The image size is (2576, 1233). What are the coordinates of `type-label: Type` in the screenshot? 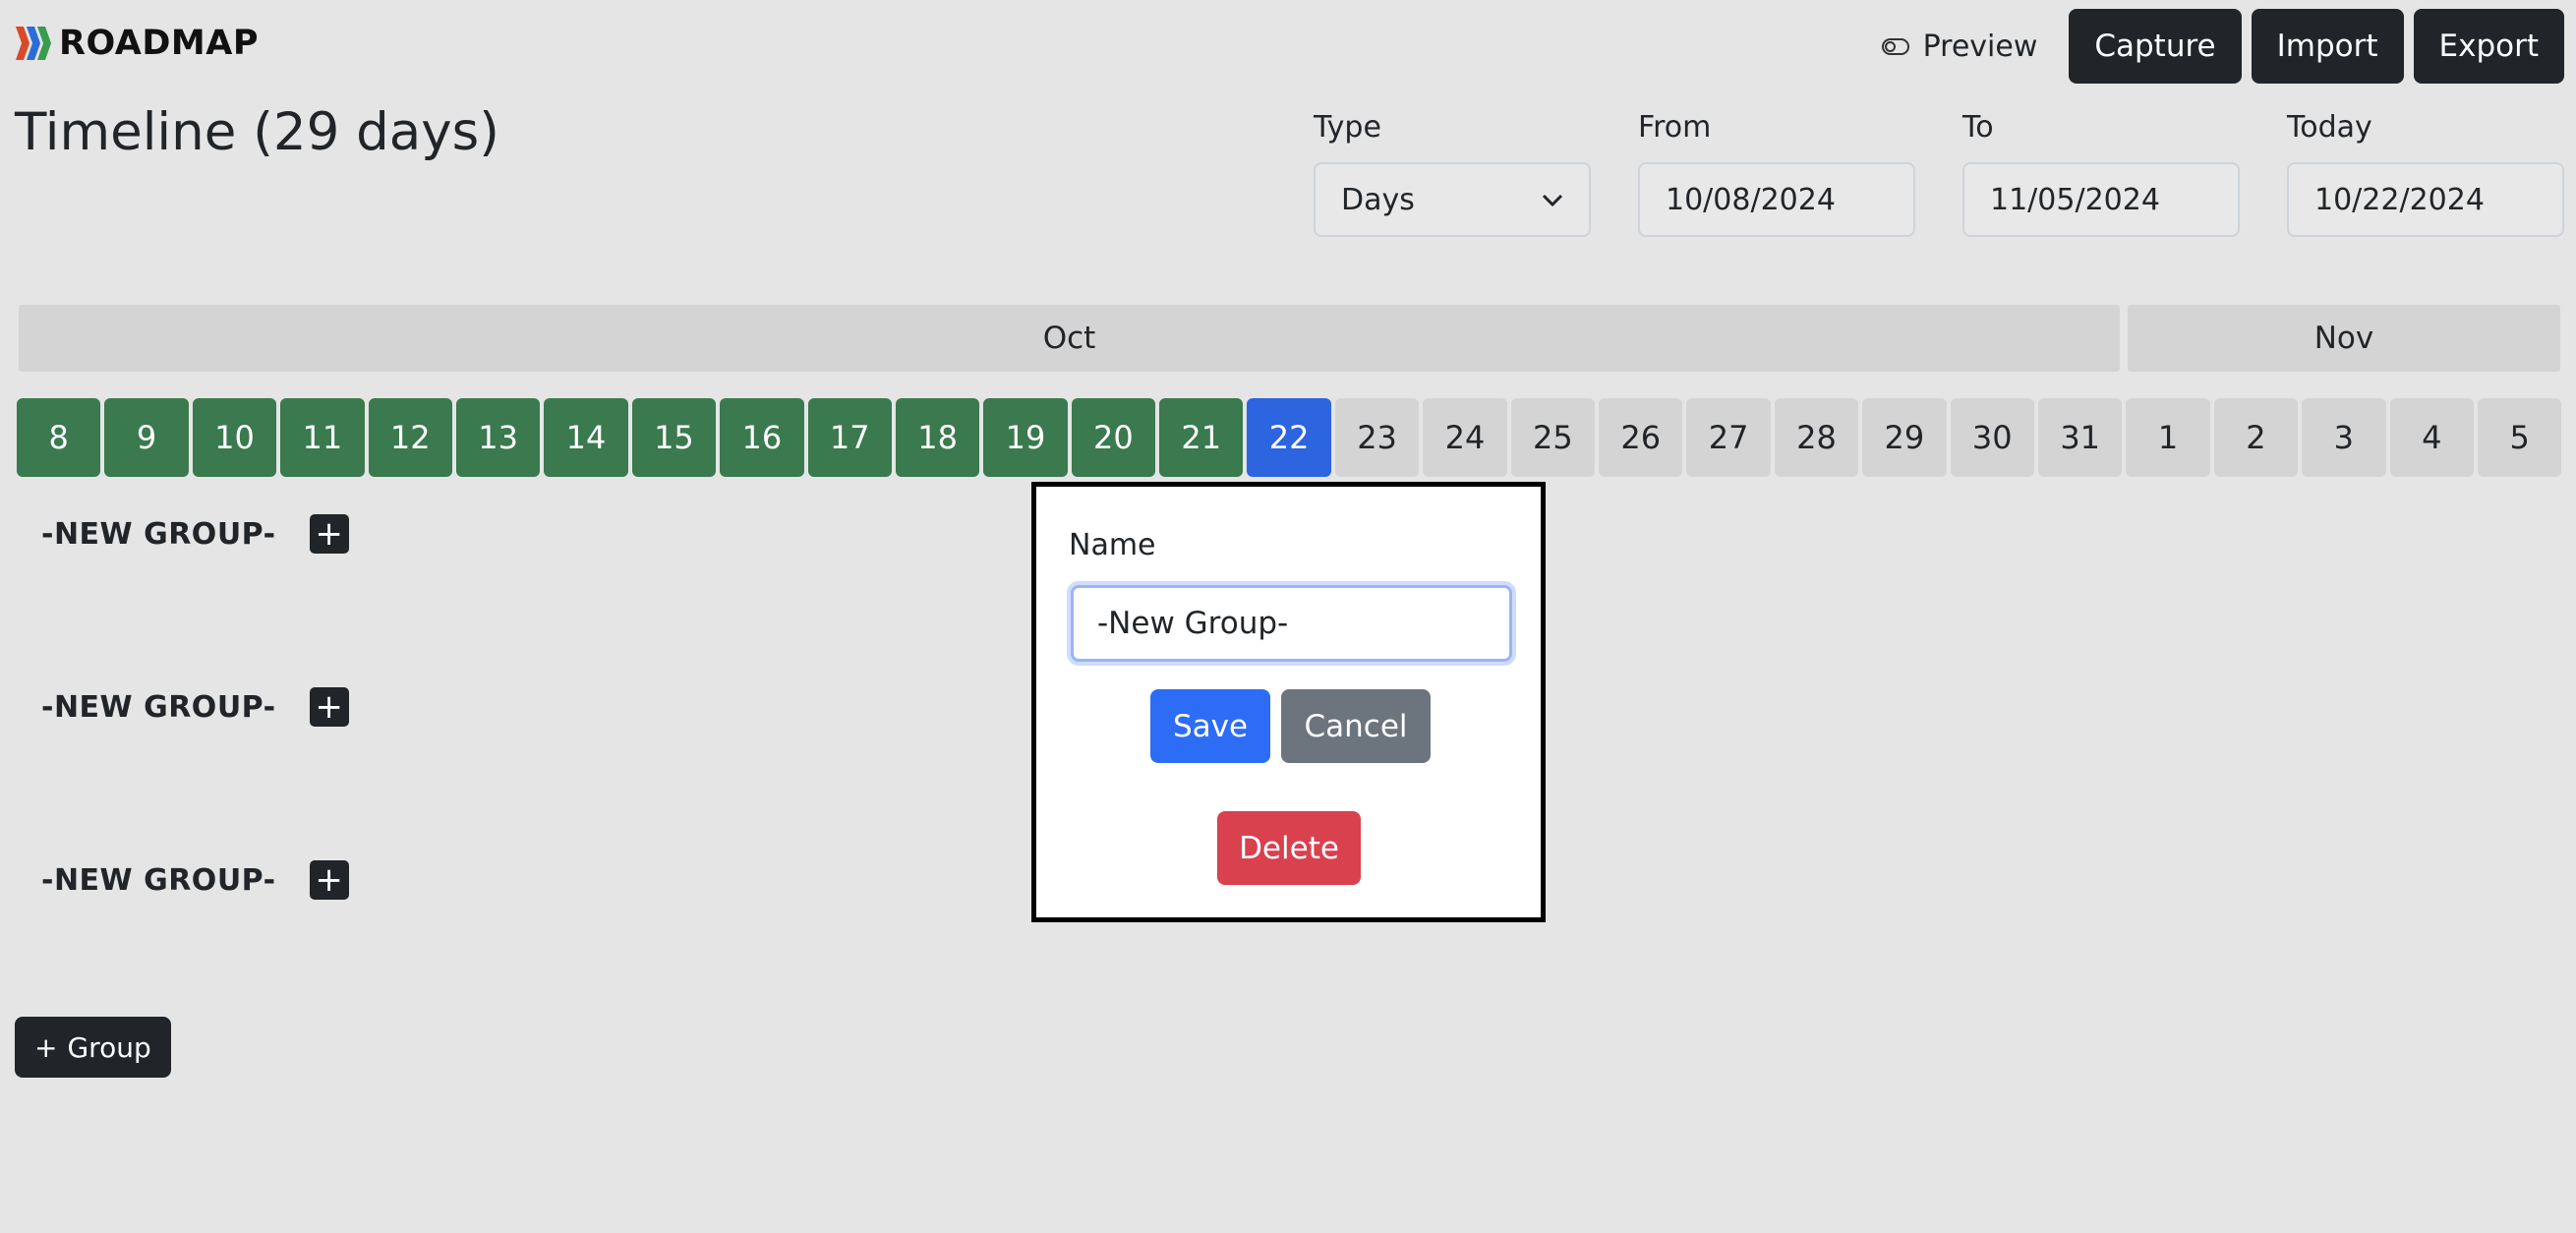 It's located at (1347, 127).